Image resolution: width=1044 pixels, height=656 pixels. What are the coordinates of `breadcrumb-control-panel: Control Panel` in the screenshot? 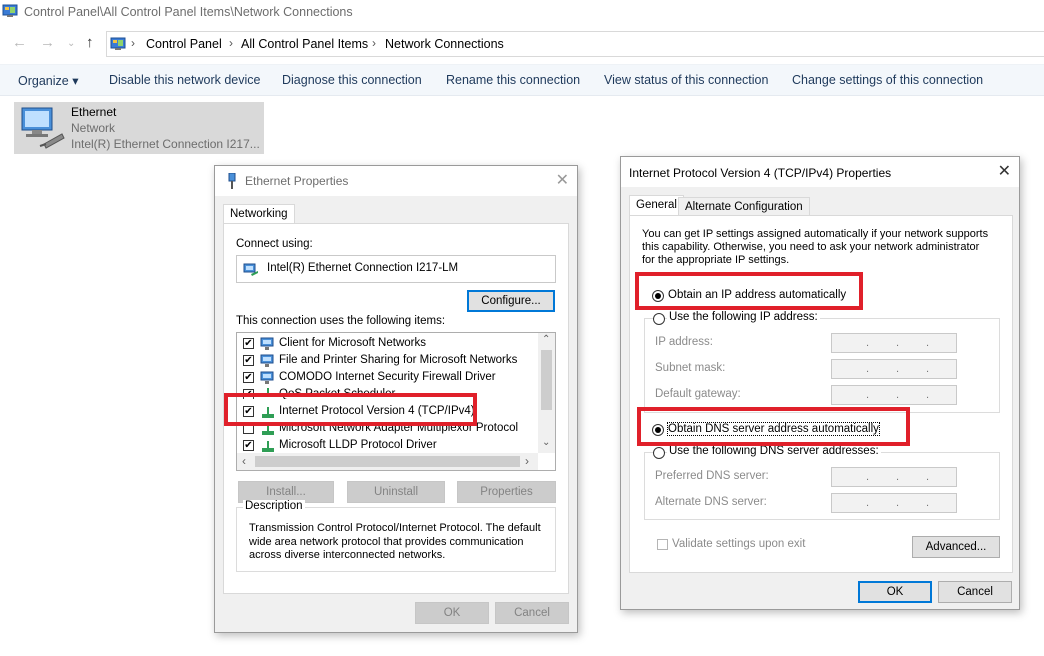 It's located at (184, 44).